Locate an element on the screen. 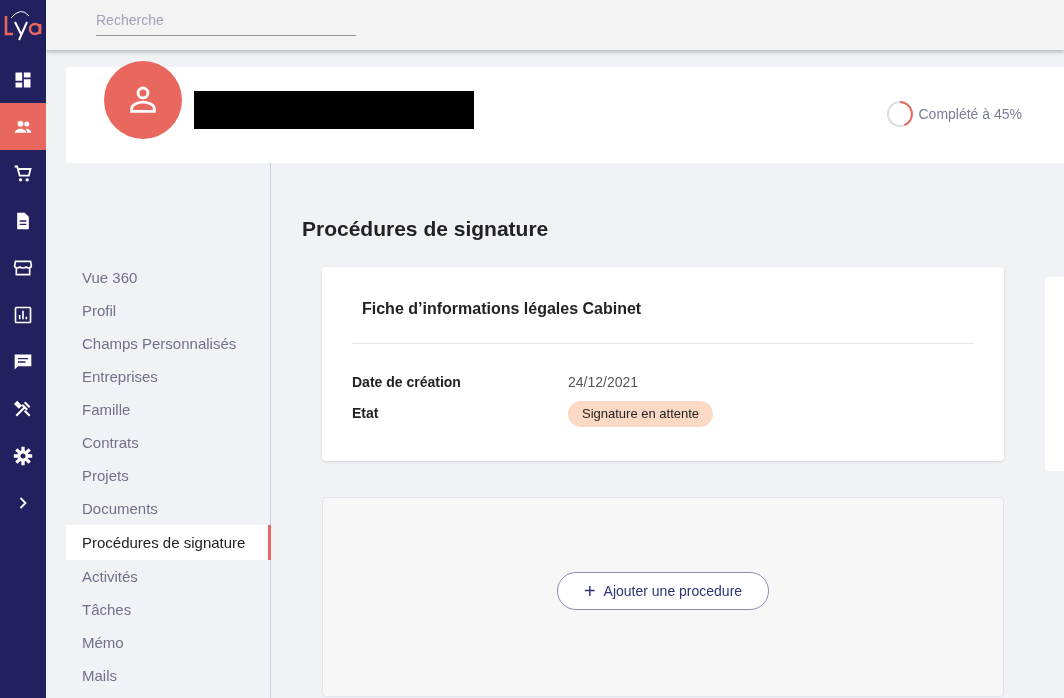 This screenshot has height=698, width=1064. menu-item: Champs Personnalisés is located at coordinates (168, 343).